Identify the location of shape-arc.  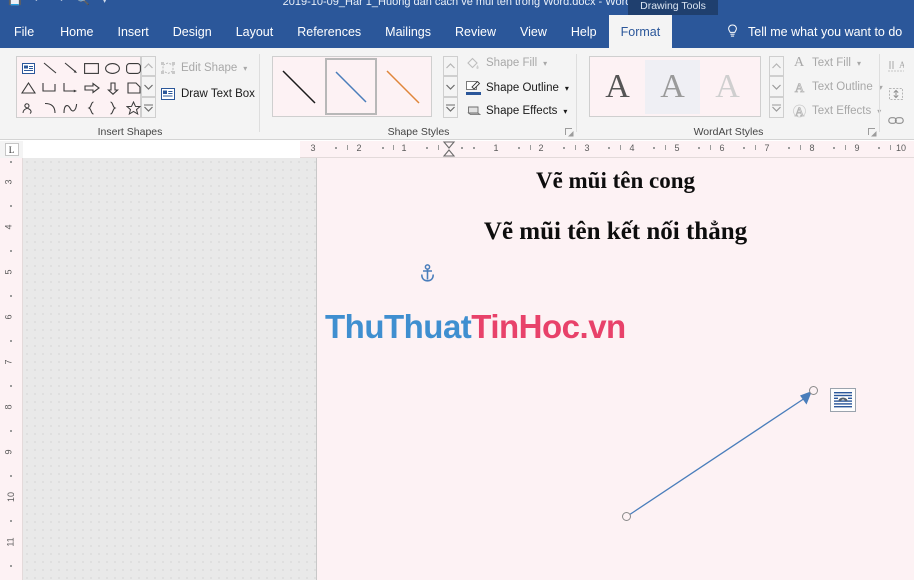
(49, 108).